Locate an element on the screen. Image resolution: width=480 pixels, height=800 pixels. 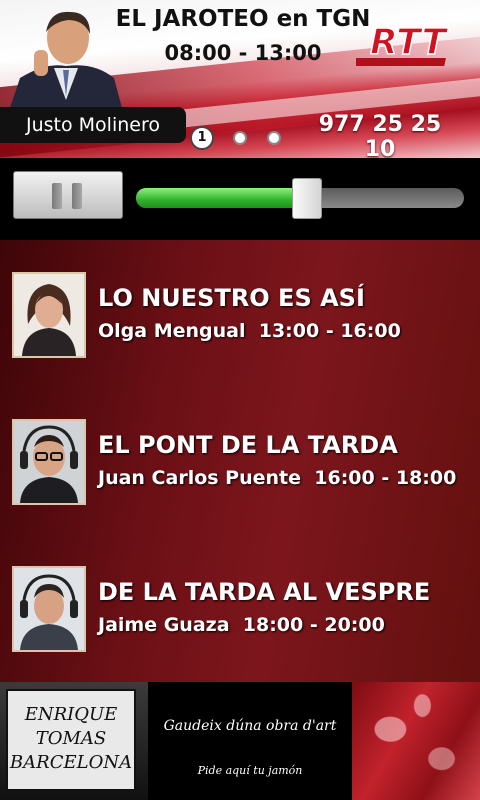
show-host-time: Juan Carlos Puente 16:00 - 18:00 is located at coordinates (277, 478).